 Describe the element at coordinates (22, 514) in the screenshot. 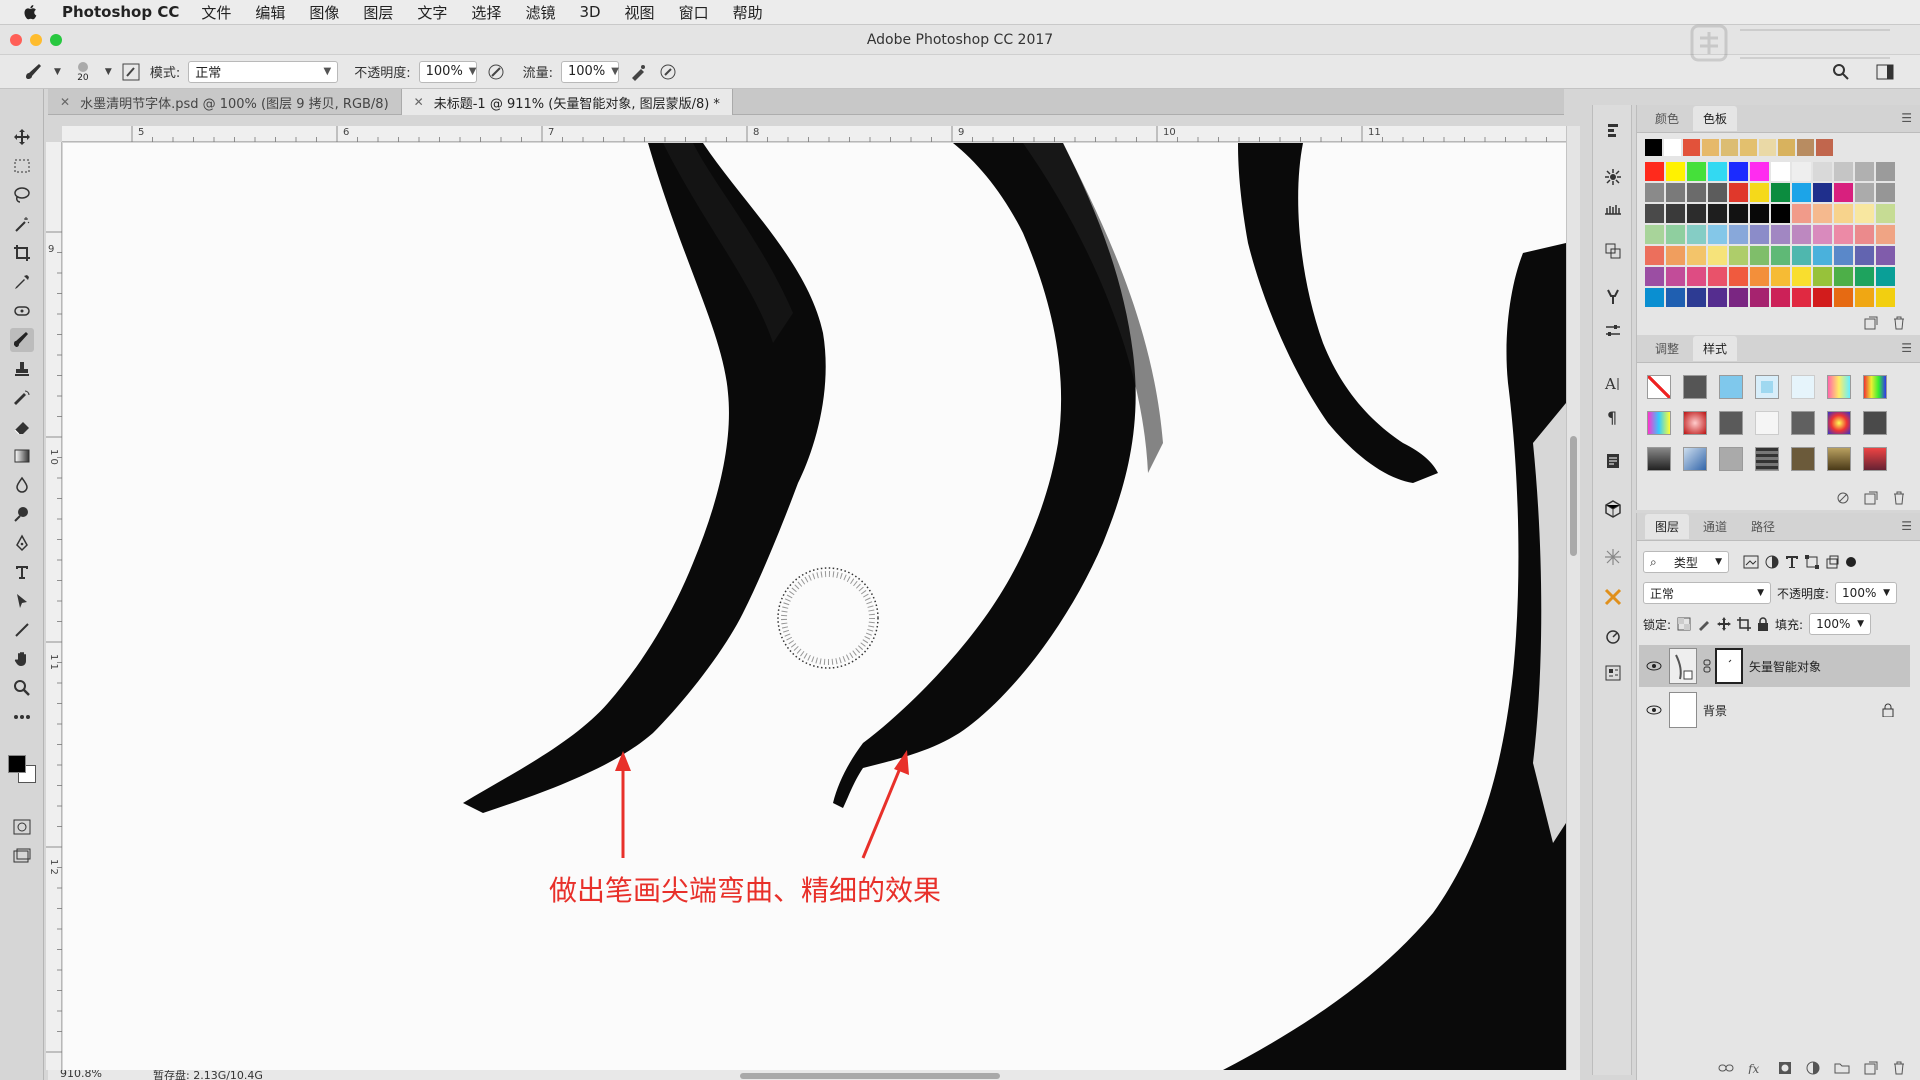

I see `dodge-tool` at that location.